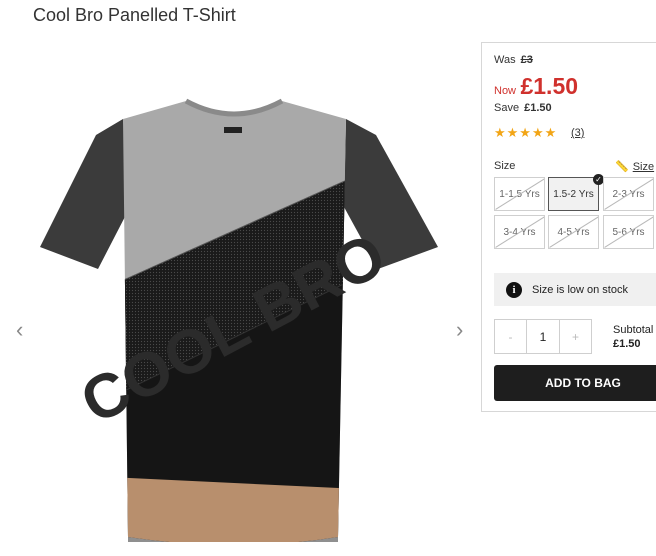 The width and height of the screenshot is (656, 556). What do you see at coordinates (514, 289) in the screenshot?
I see `info-icon: i` at bounding box center [514, 289].